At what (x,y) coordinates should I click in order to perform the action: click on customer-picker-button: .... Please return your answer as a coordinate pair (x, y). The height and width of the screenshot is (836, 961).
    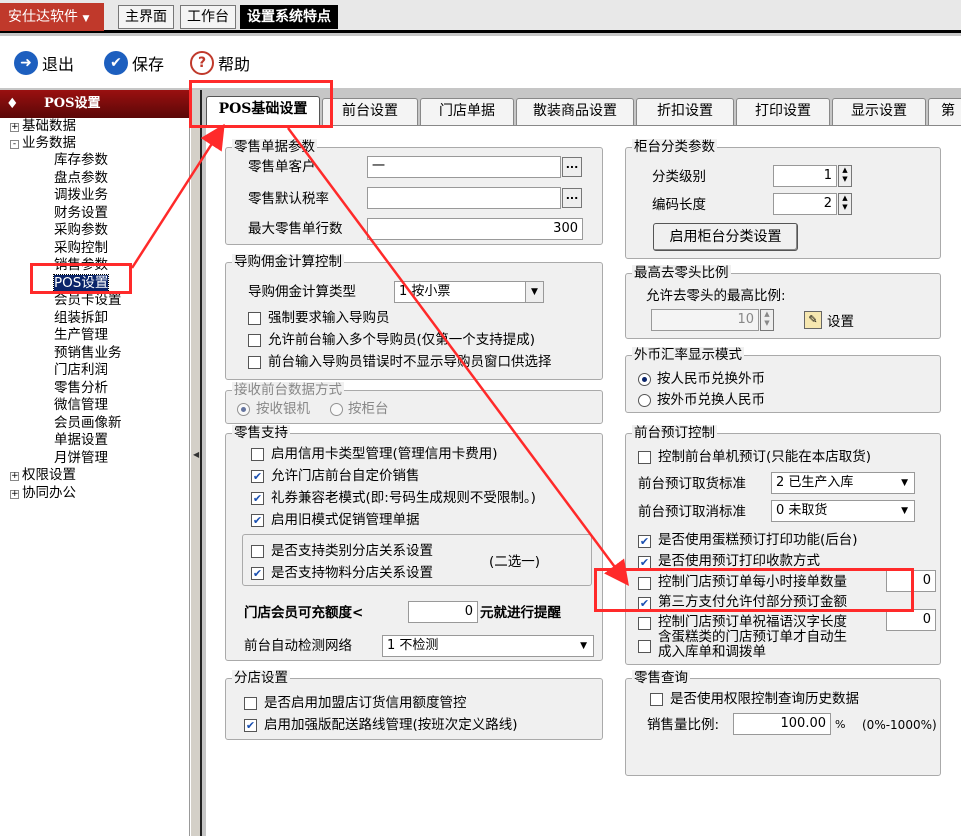
    Looking at the image, I should click on (572, 167).